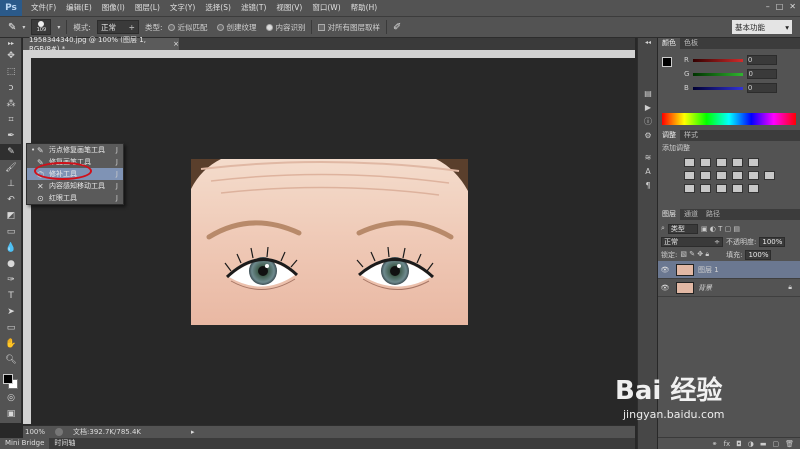  I want to click on crop-tool-icon: ⌗, so click(11, 120).